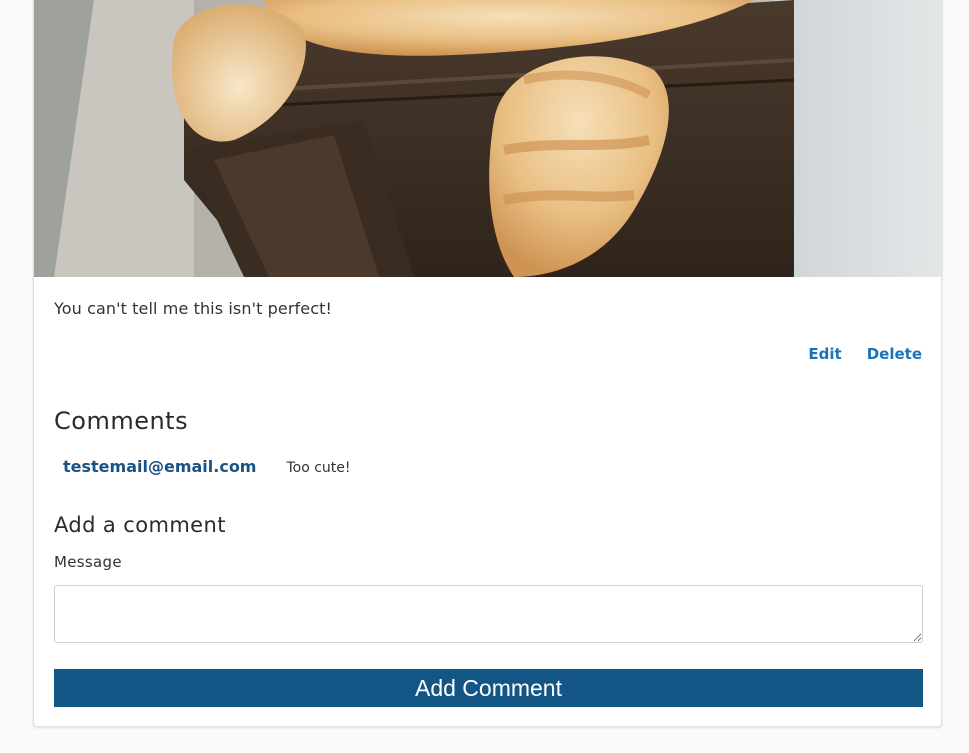 Image resolution: width=969 pixels, height=753 pixels. I want to click on comment-author: testemail@email.com, so click(160, 466).